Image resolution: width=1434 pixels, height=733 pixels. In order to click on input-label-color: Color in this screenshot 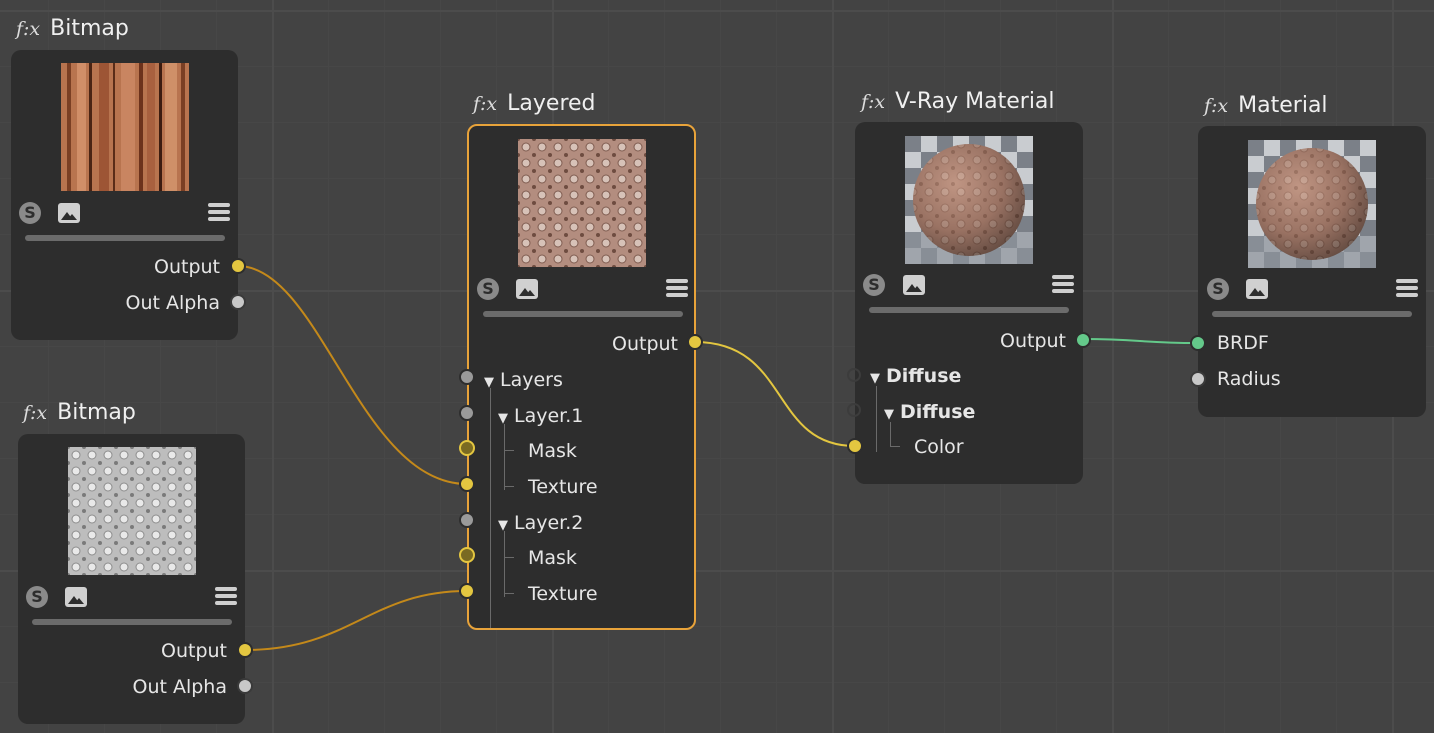, I will do `click(939, 447)`.